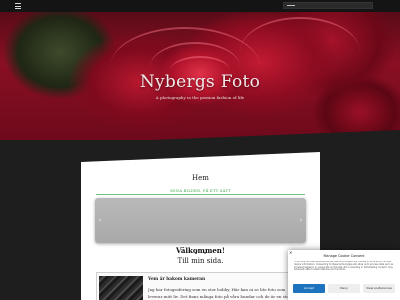 The height and width of the screenshot is (300, 400). Describe the element at coordinates (344, 288) in the screenshot. I see `deny-button: Deny` at that location.